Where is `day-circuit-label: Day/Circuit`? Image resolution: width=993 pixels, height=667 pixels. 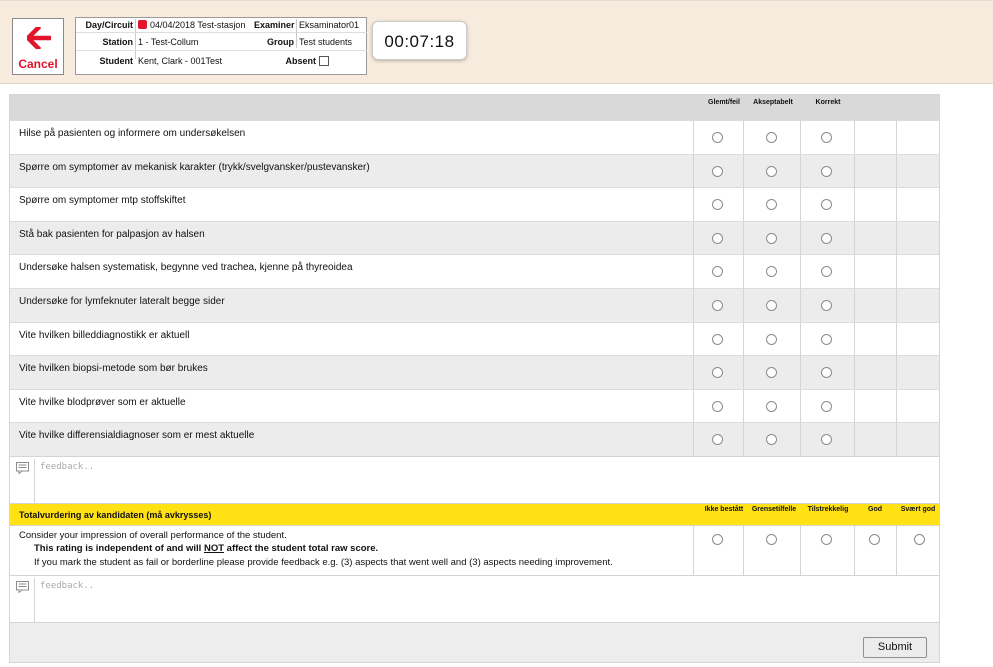
day-circuit-label: Day/Circuit is located at coordinates (109, 25).